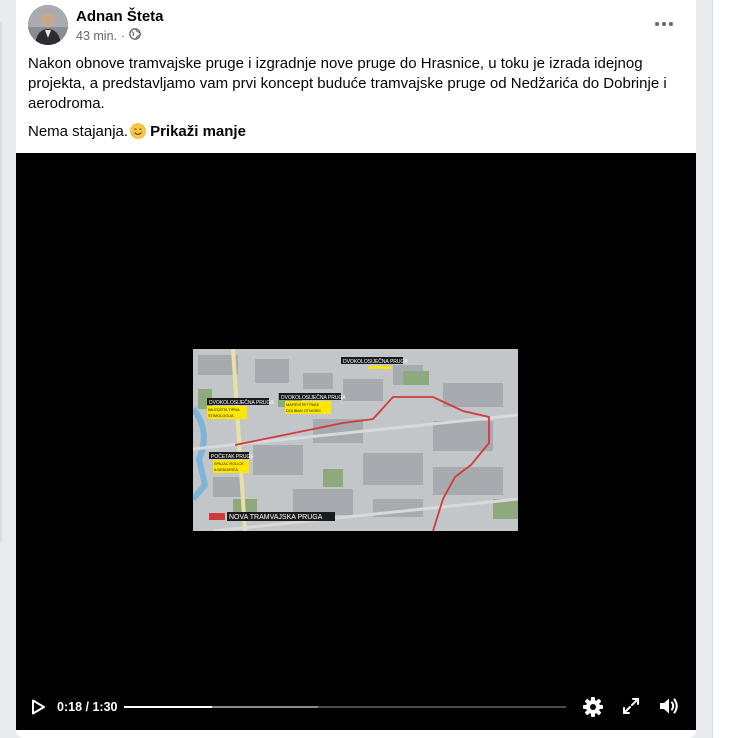  I want to click on map-label-left: DVOKOLOSIJEČNA PRUGA, so click(241, 402).